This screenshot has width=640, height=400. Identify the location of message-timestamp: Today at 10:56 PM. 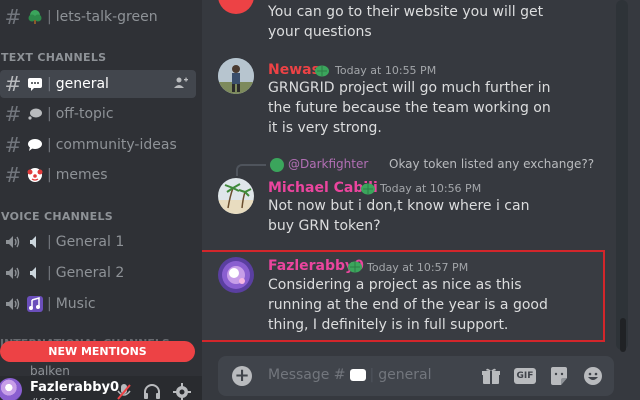
(431, 188).